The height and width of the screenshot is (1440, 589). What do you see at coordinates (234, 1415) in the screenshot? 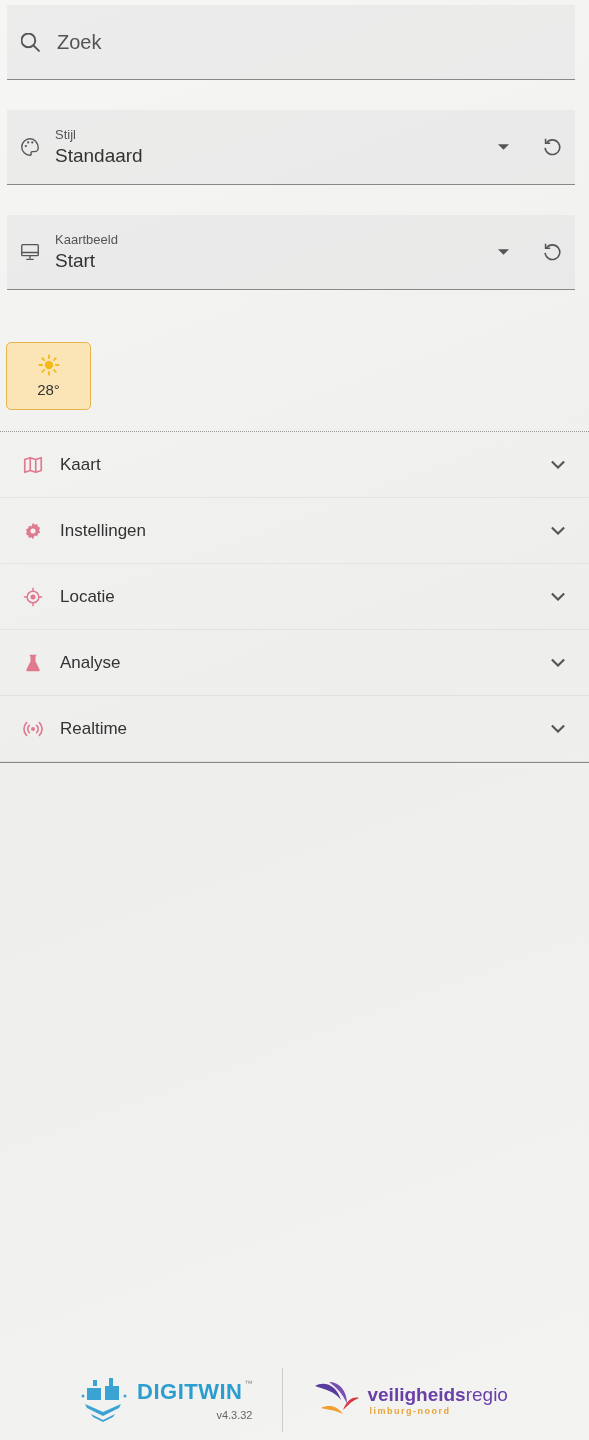
I see `version-text: v4.3.32` at bounding box center [234, 1415].